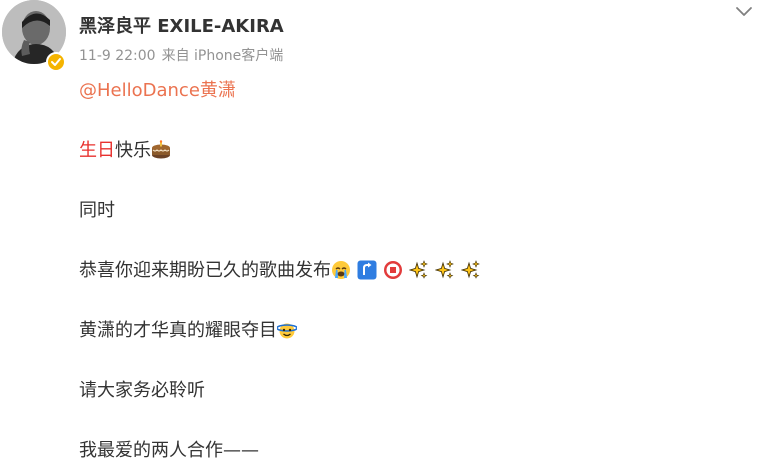  I want to click on content-line: 我最爱的两人合作——, so click(169, 450).